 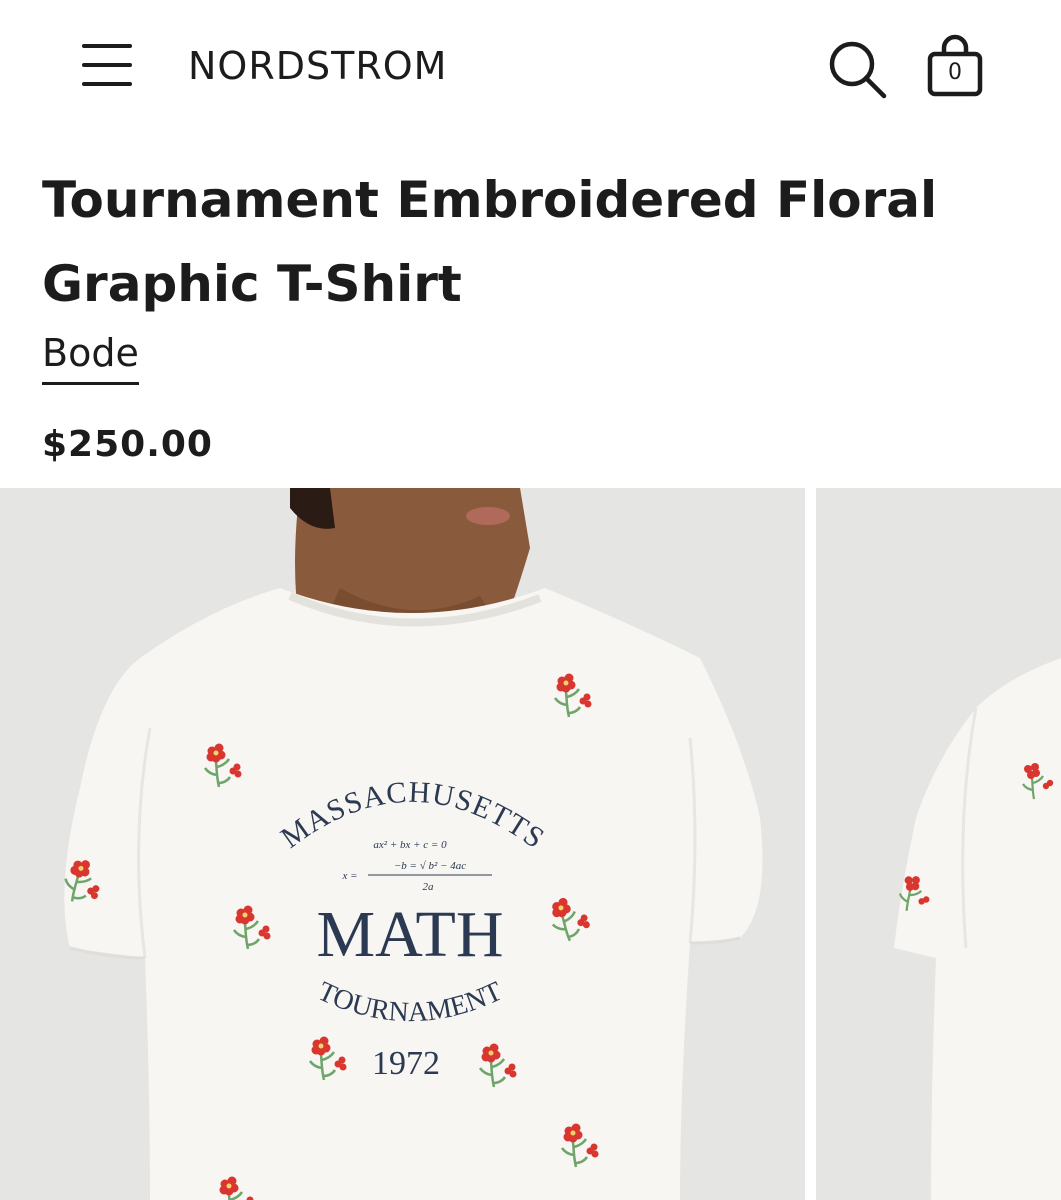 What do you see at coordinates (406, 1063) in the screenshot?
I see `graphic-year: 1972` at bounding box center [406, 1063].